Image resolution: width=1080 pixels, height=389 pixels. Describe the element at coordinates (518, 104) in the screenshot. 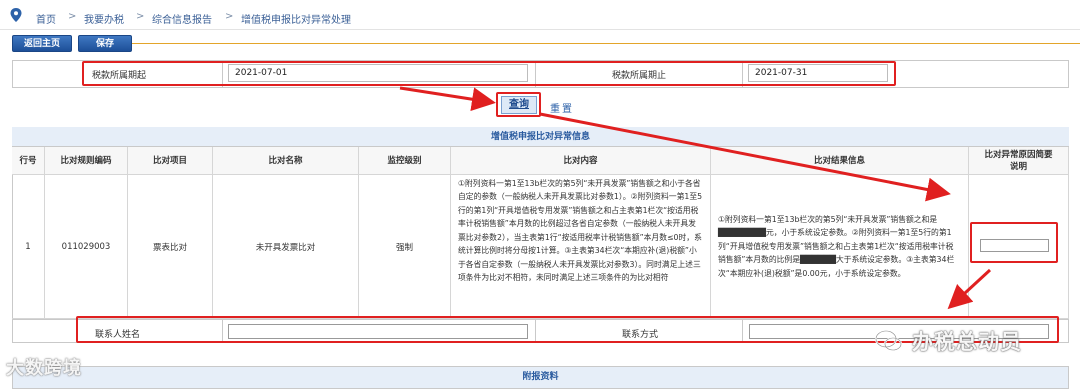

I see `highlight-query-box` at that location.